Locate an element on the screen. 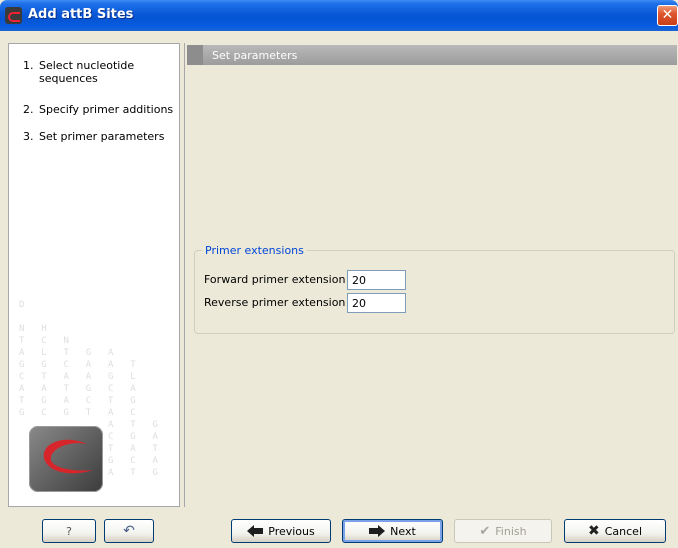  window-title: Add attB Sites is located at coordinates (81, 14).